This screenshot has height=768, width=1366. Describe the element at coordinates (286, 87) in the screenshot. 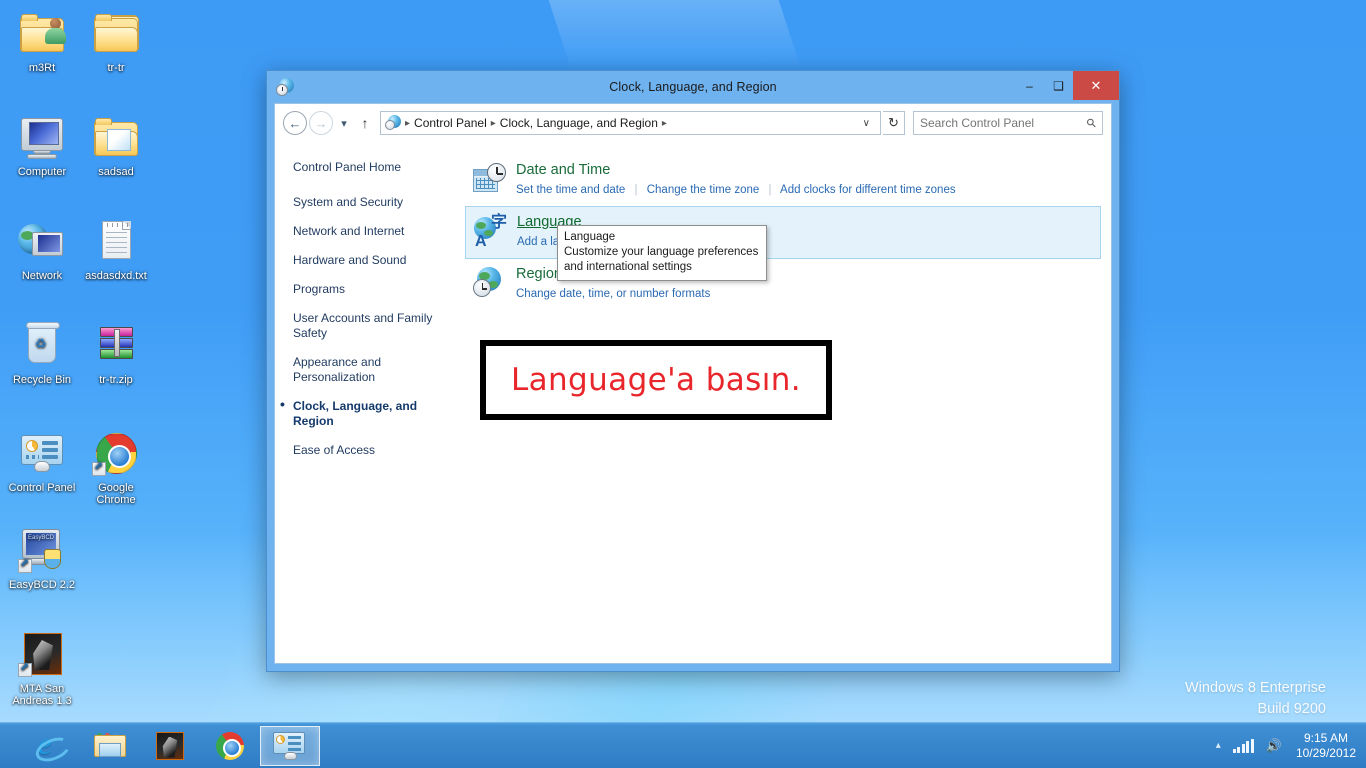

I see `control-panel-window-icon` at that location.